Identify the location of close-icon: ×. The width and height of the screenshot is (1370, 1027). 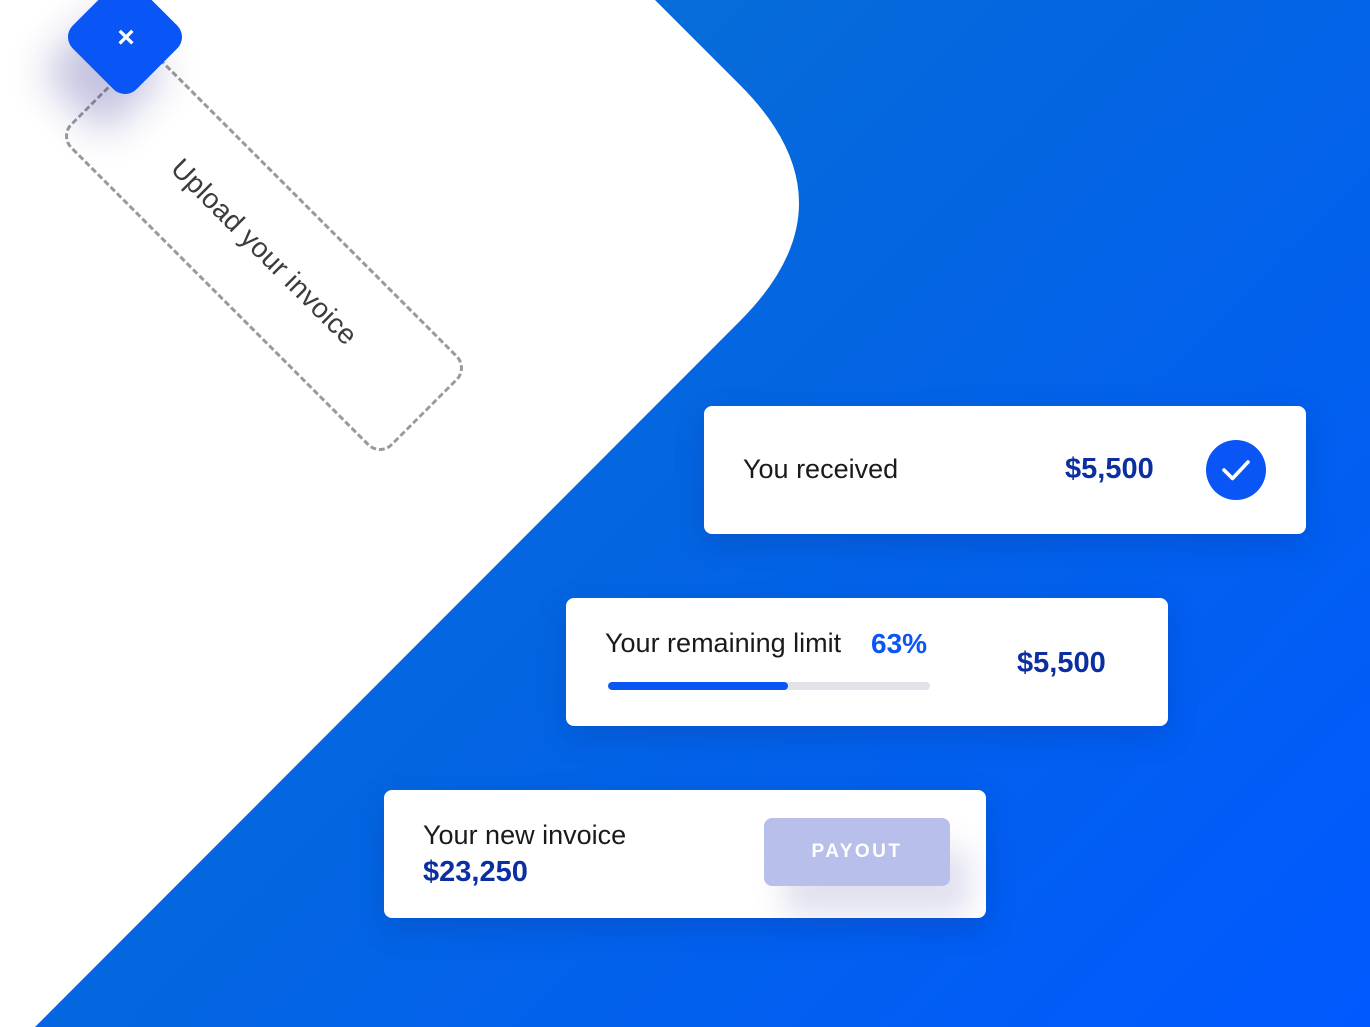
(126, 38).